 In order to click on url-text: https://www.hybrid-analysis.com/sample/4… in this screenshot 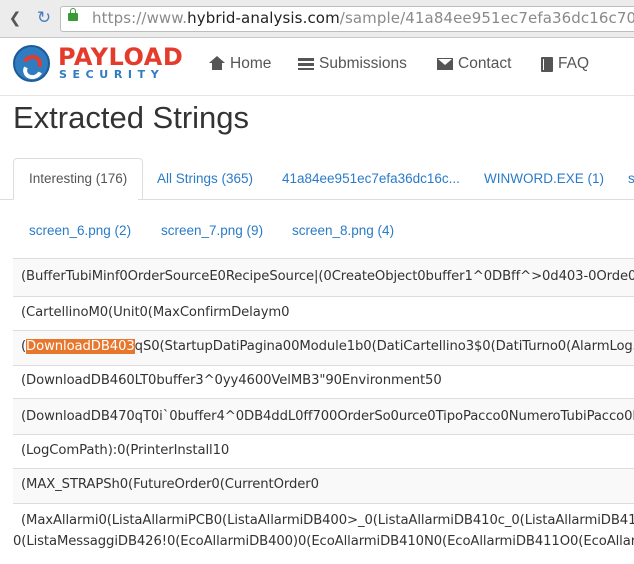, I will do `click(363, 18)`.